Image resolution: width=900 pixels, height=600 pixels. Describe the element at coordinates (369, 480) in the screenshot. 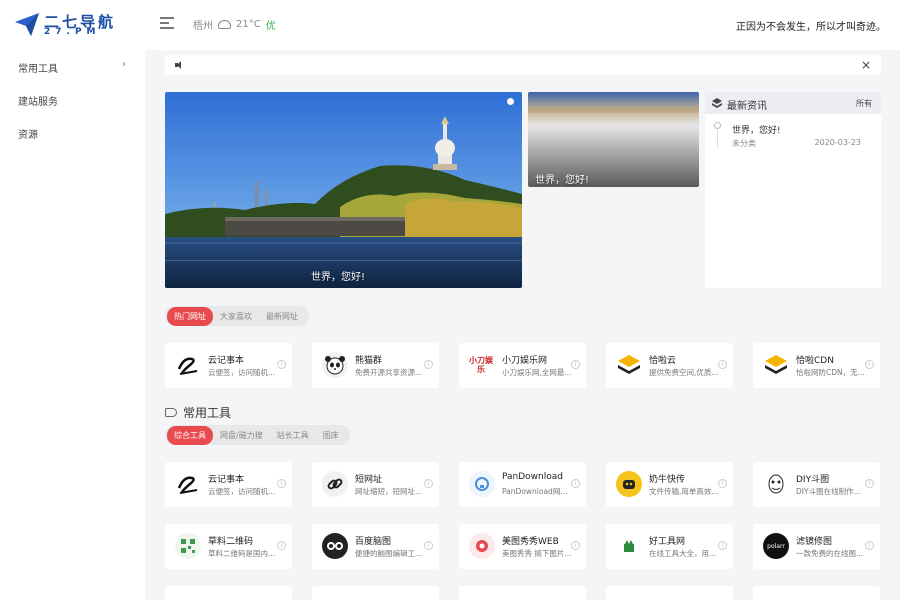

I see `site-name: 短网址` at that location.